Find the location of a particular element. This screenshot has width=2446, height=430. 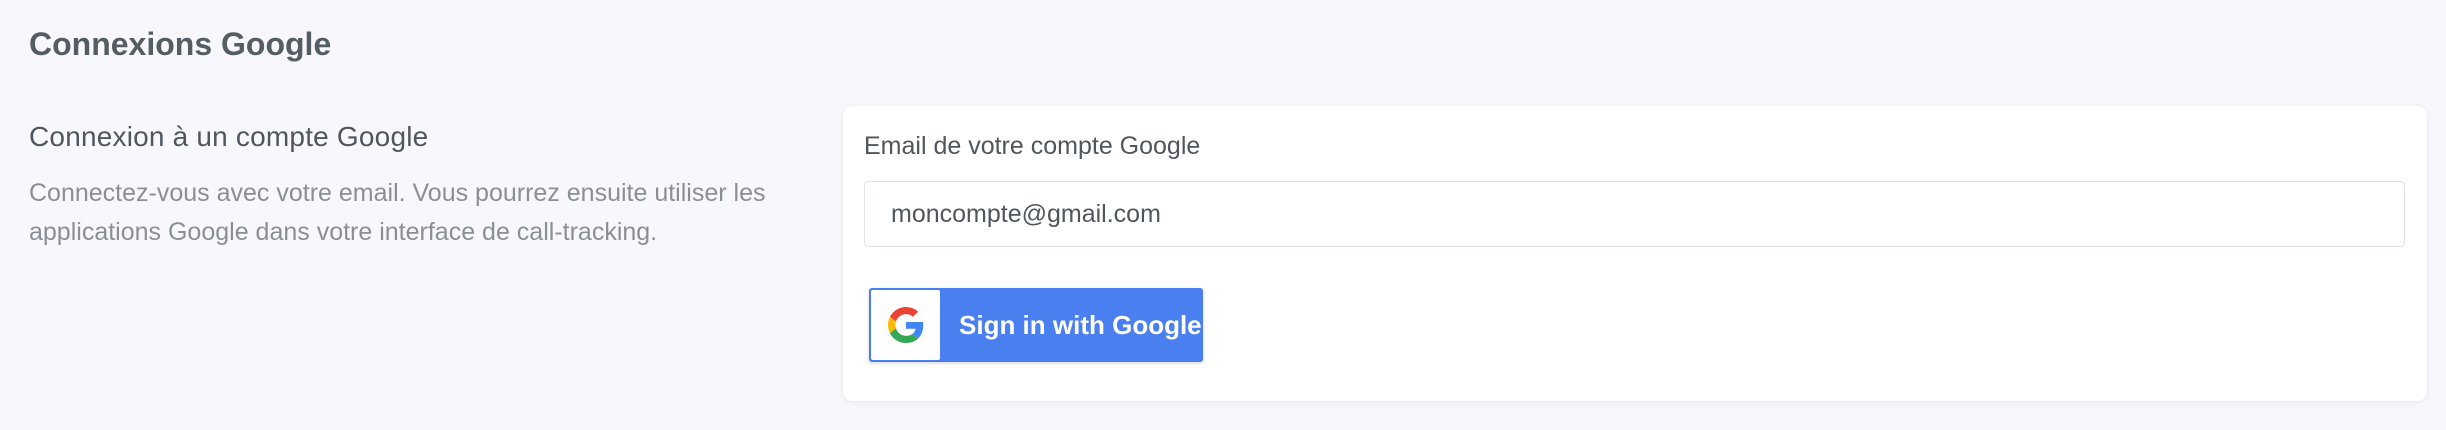

email-field is located at coordinates (1634, 214).